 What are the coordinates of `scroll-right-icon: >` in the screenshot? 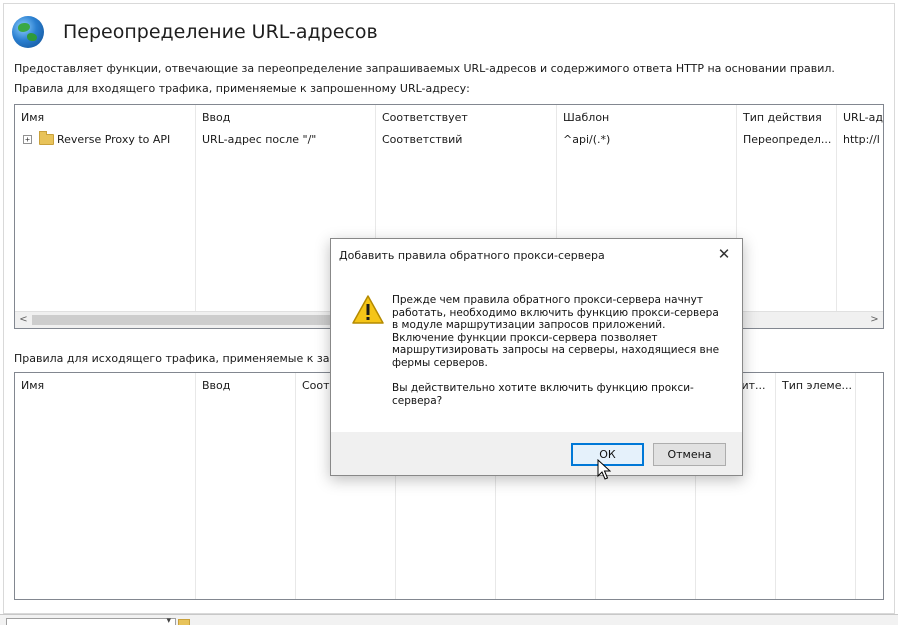 It's located at (874, 320).